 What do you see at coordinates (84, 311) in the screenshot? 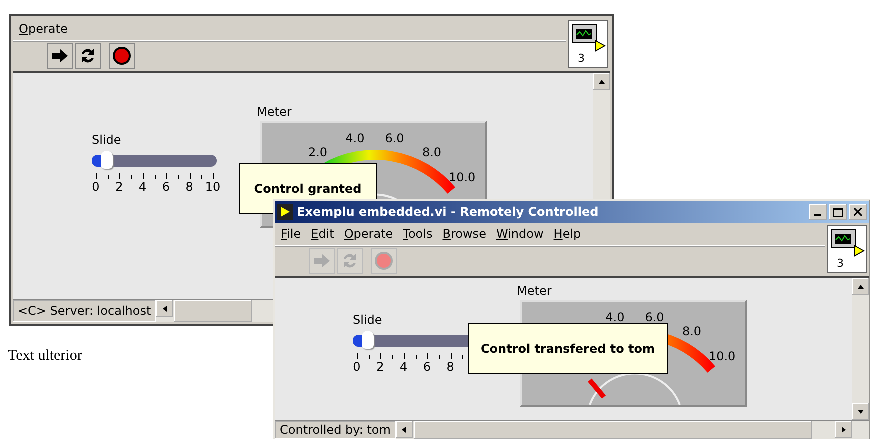
I see `status-text: <C> Server: localhost` at bounding box center [84, 311].